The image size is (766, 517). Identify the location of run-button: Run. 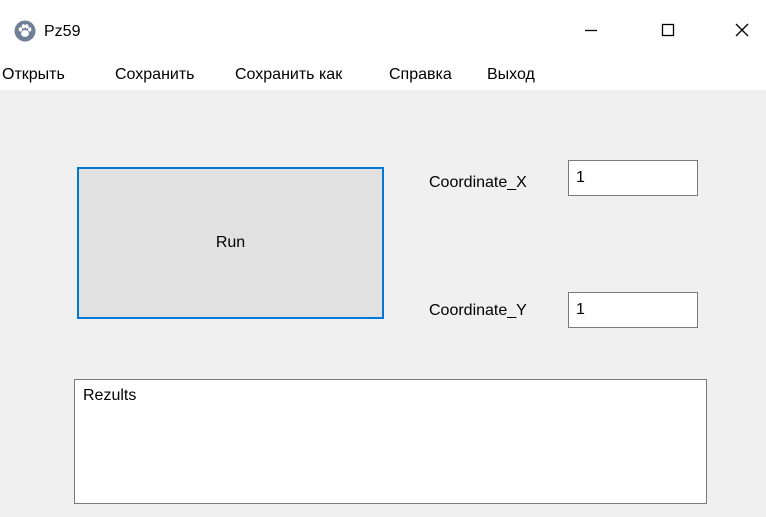
(230, 243).